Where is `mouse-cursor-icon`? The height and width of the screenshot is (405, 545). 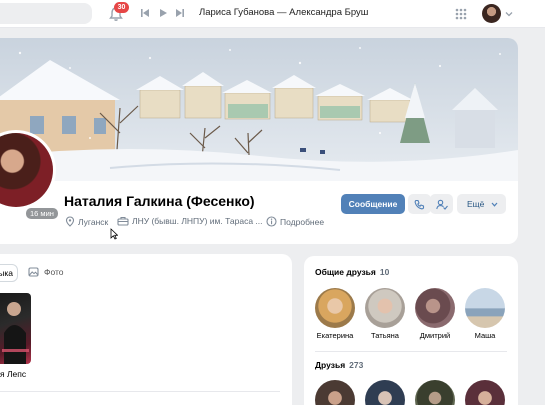 mouse-cursor-icon is located at coordinates (114, 234).